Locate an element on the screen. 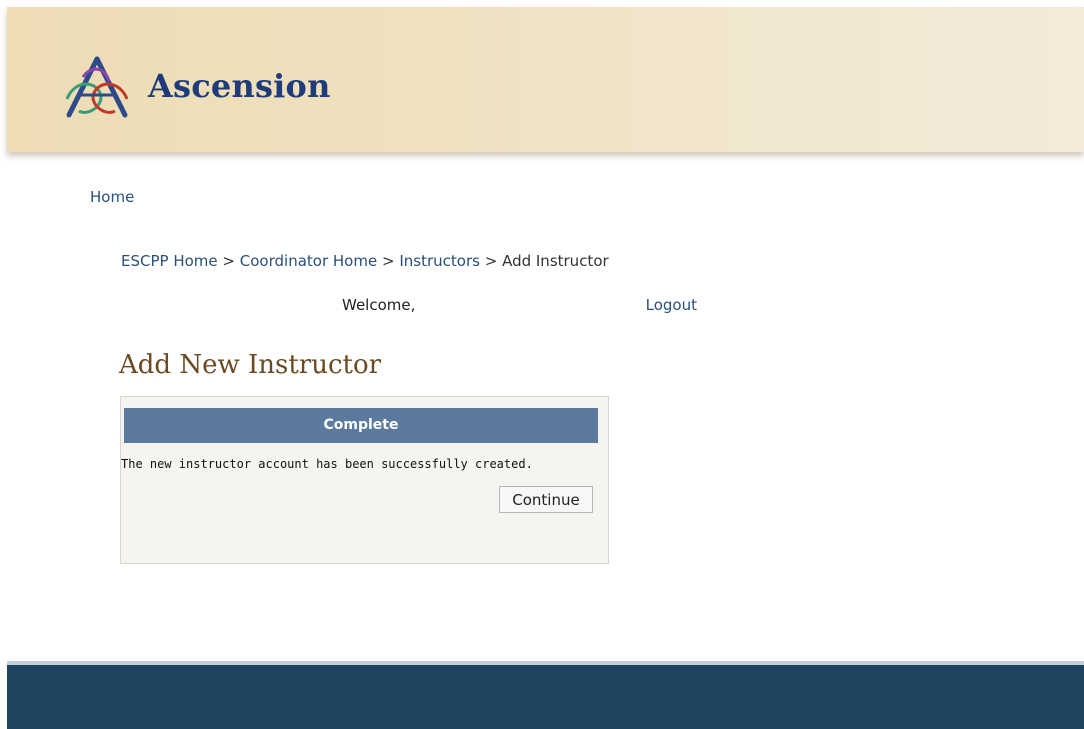 The image size is (1084, 729). breadcrumb-coordinator-home: Coordinator Home is located at coordinates (308, 261).